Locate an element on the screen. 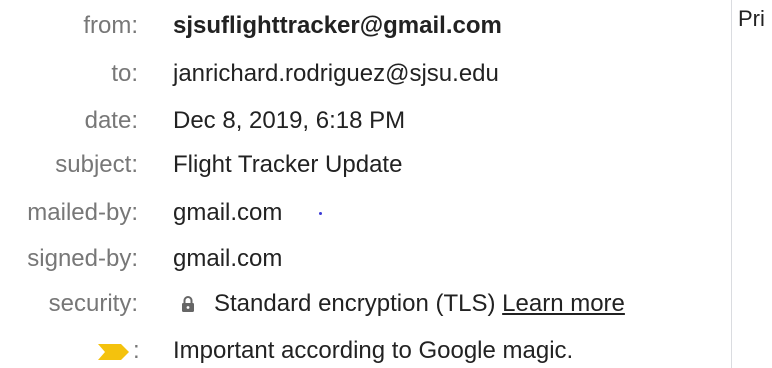 The image size is (772, 368). signed-by-value: gmail.com is located at coordinates (228, 258).